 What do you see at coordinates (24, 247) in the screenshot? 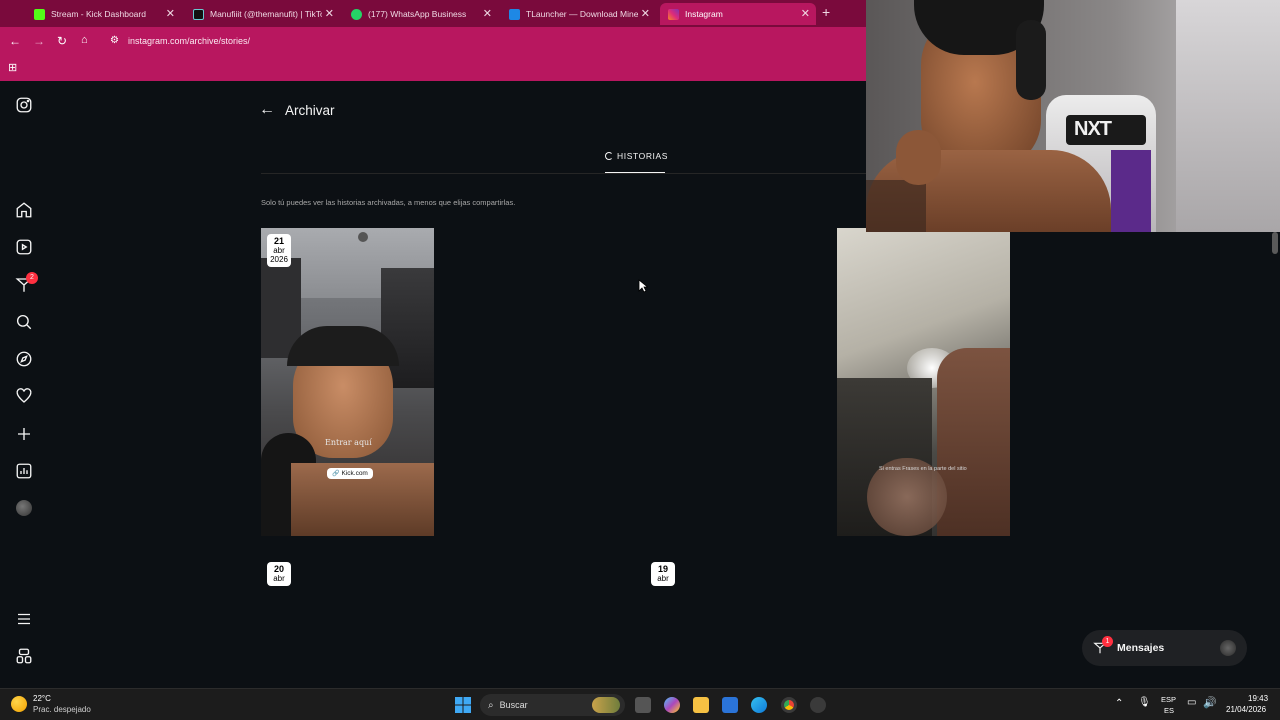
I see `reels-icon` at bounding box center [24, 247].